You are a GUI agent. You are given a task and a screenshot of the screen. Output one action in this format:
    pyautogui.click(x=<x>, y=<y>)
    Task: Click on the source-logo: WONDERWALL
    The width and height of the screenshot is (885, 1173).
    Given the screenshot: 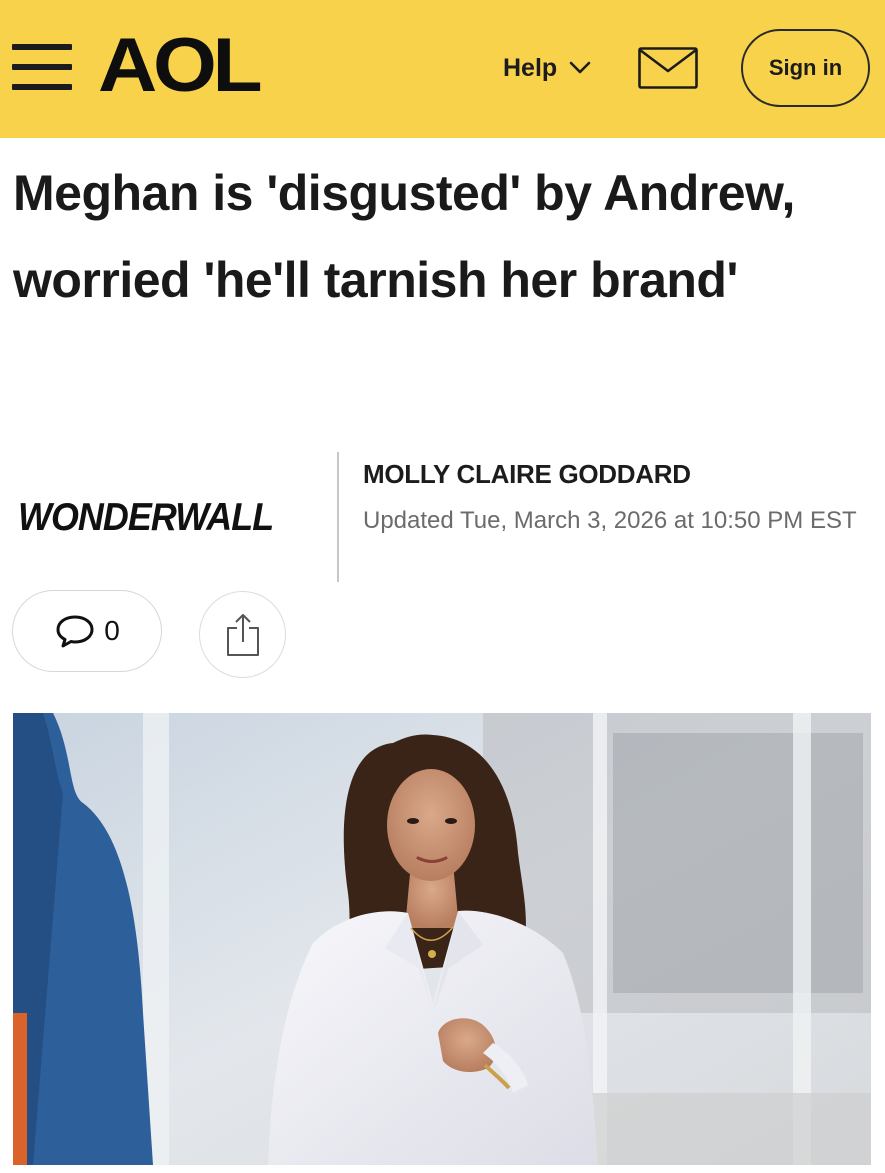 What is the action you would take?
    pyautogui.click(x=147, y=518)
    